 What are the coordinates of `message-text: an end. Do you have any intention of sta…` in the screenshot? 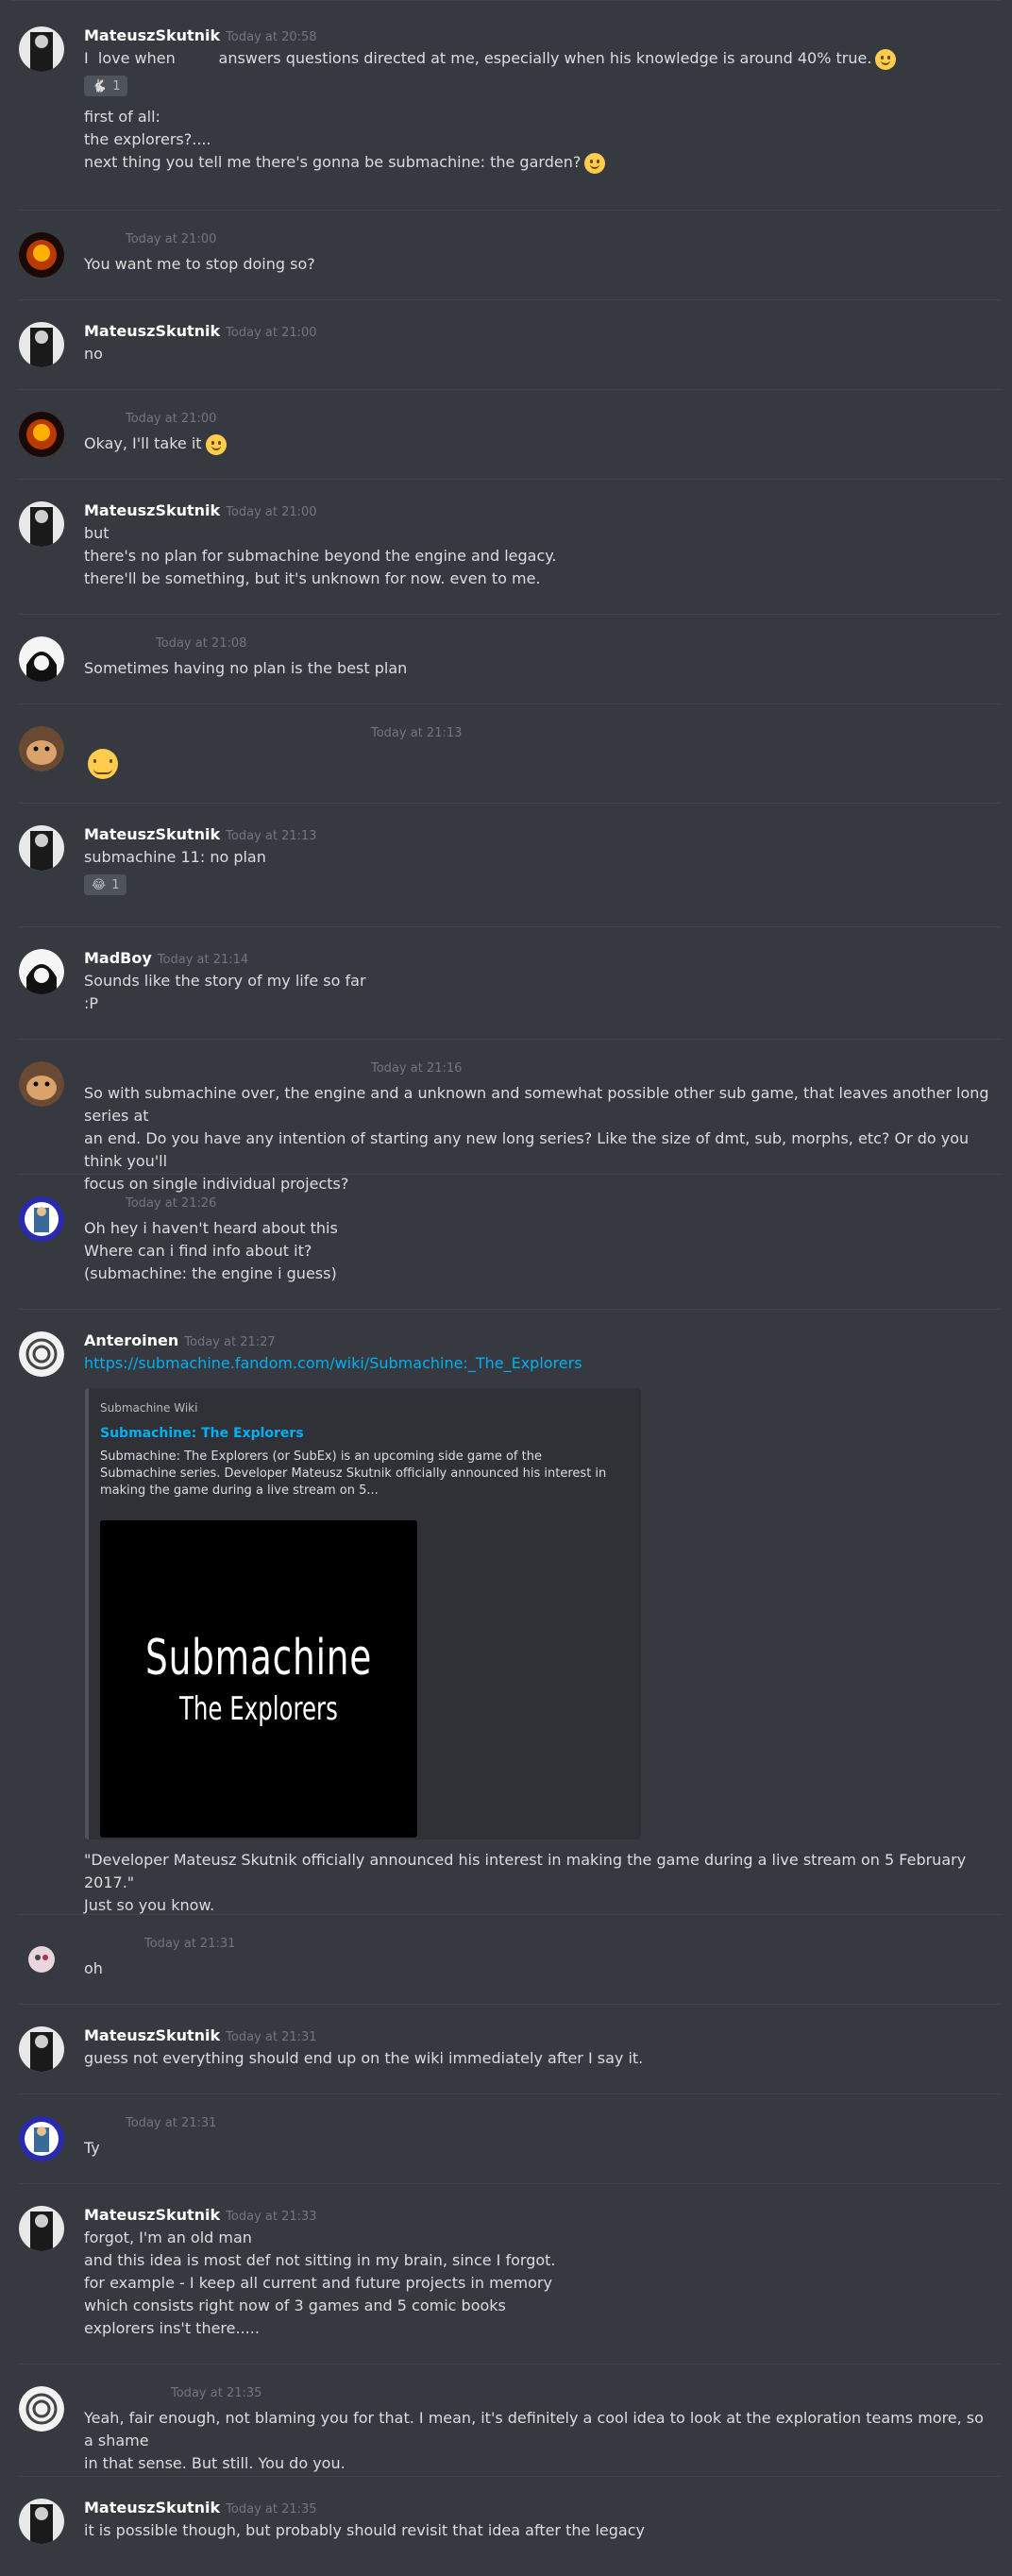 It's located at (529, 1149).